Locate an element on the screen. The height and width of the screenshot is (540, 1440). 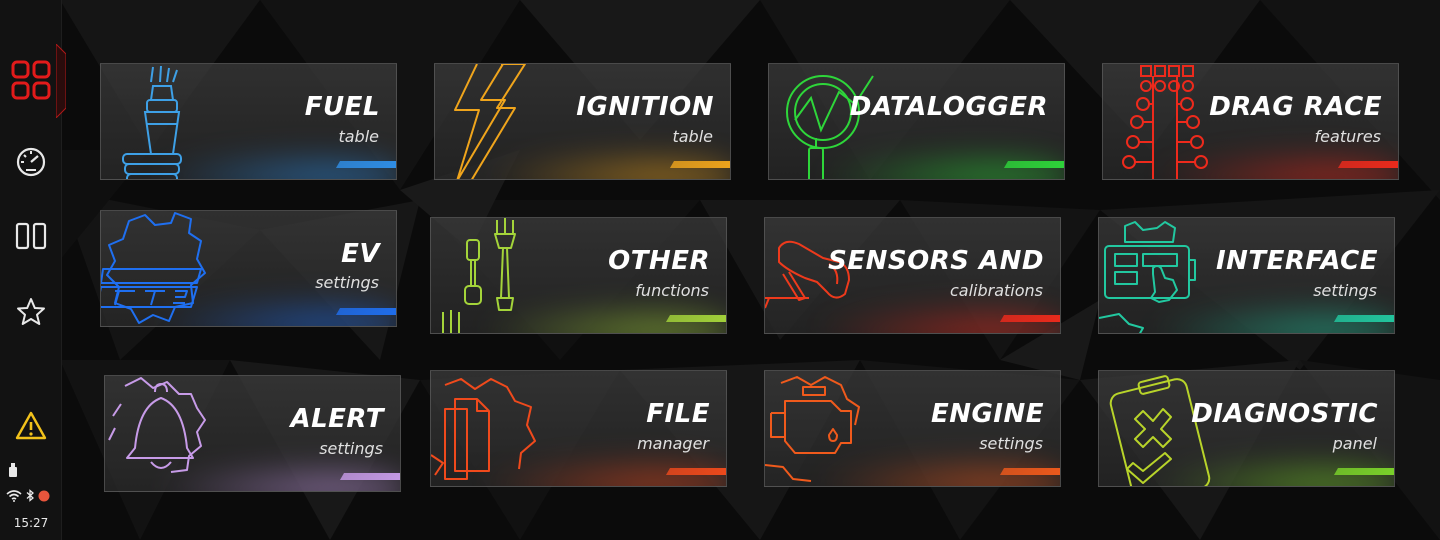
tile-title: DRAG RACE is located at coordinates (1295, 107).